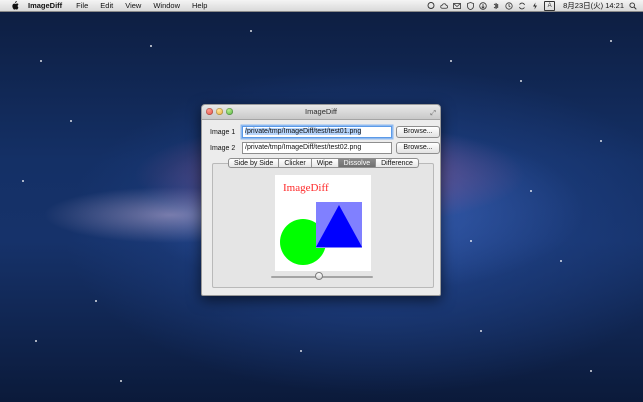 The image size is (643, 402). What do you see at coordinates (496, 5) in the screenshot?
I see `bluetooth-icon` at bounding box center [496, 5].